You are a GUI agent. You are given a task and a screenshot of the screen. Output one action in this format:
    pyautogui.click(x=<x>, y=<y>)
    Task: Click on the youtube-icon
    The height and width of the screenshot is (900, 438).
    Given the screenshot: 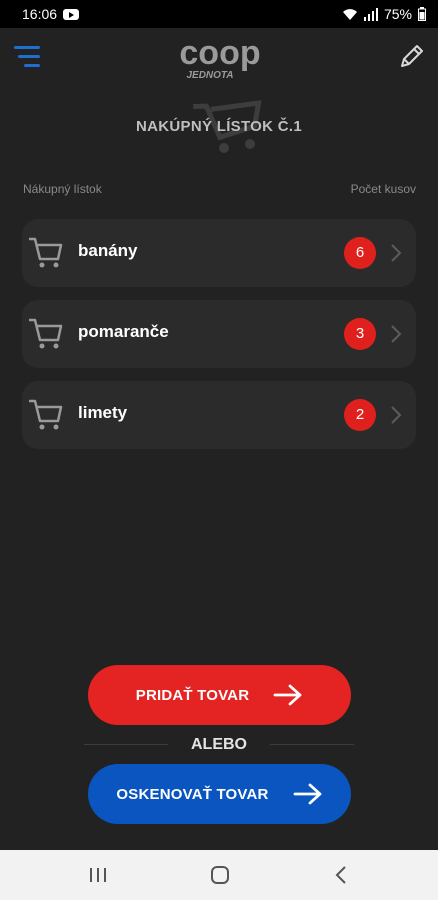 What is the action you would take?
    pyautogui.click(x=71, y=14)
    